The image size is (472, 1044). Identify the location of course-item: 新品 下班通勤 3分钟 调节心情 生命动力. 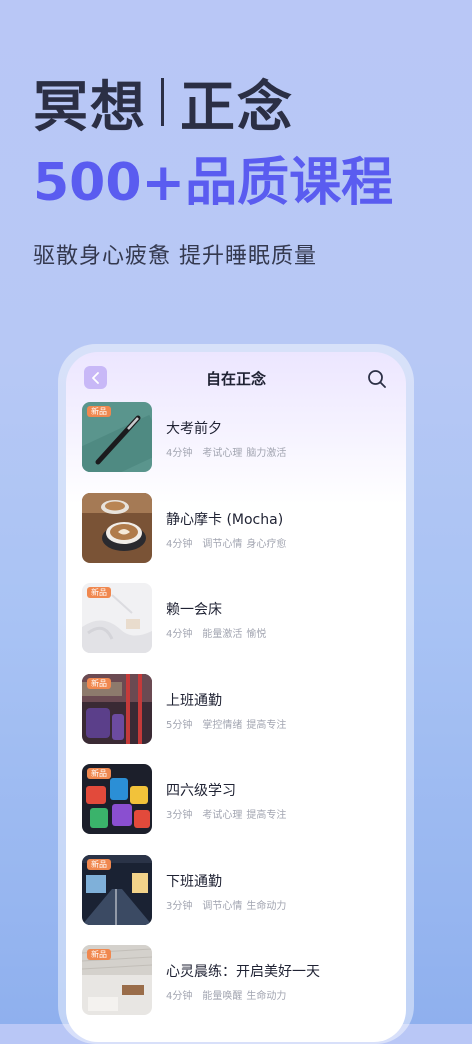
(244, 900).